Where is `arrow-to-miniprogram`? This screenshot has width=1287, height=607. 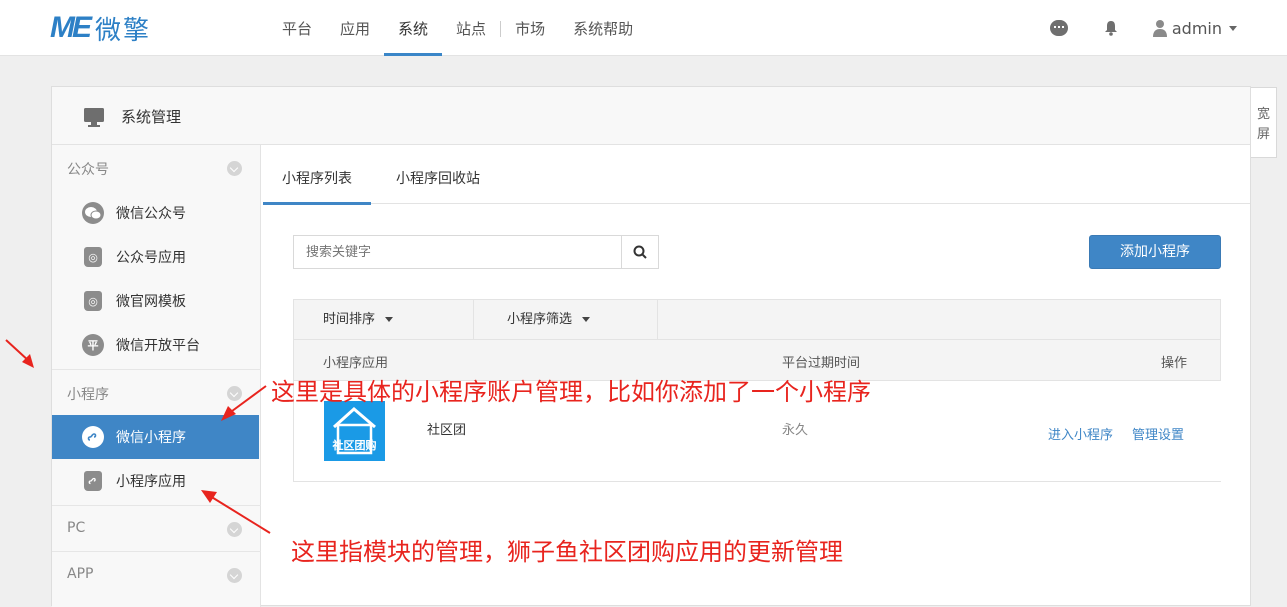
arrow-to-miniprogram is located at coordinates (244, 403).